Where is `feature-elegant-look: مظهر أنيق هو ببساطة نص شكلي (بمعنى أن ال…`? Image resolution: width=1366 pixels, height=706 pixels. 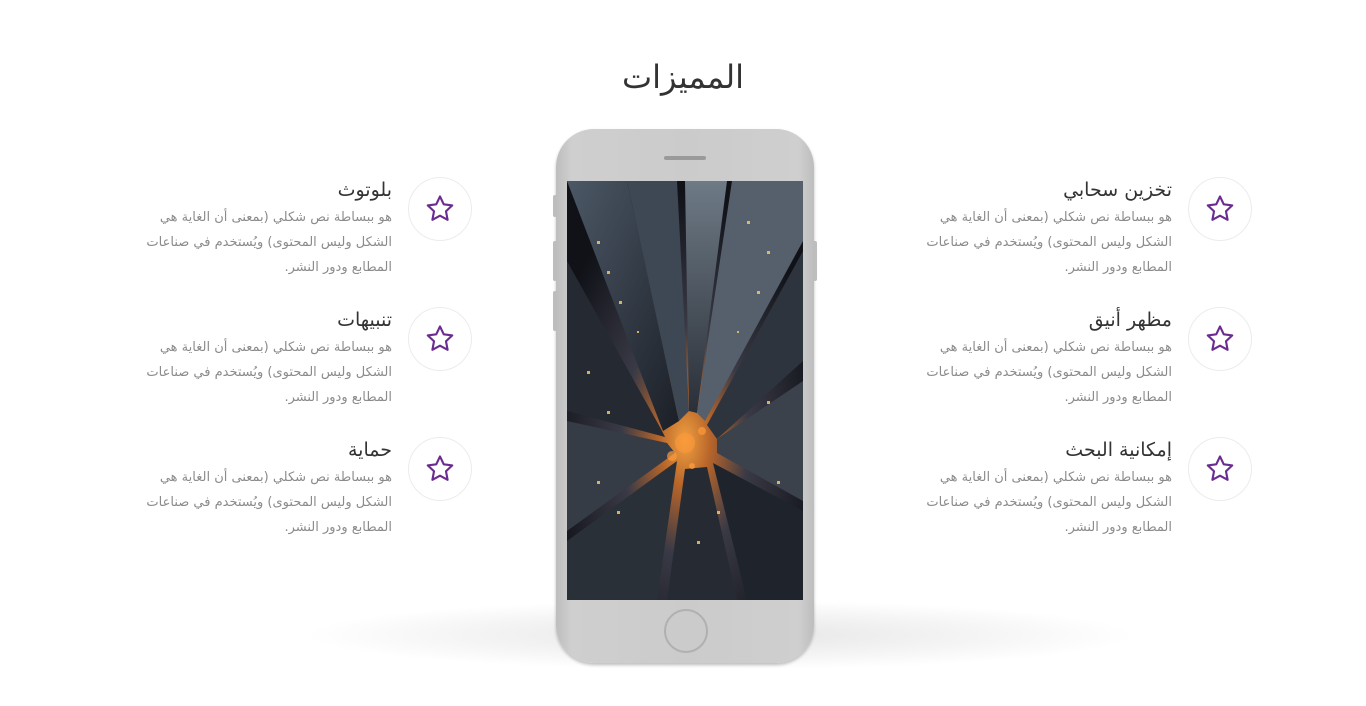
feature-elegant-look: مظهر أنيق هو ببساطة نص شكلي (بمعنى أن ال… is located at coordinates (1072, 362).